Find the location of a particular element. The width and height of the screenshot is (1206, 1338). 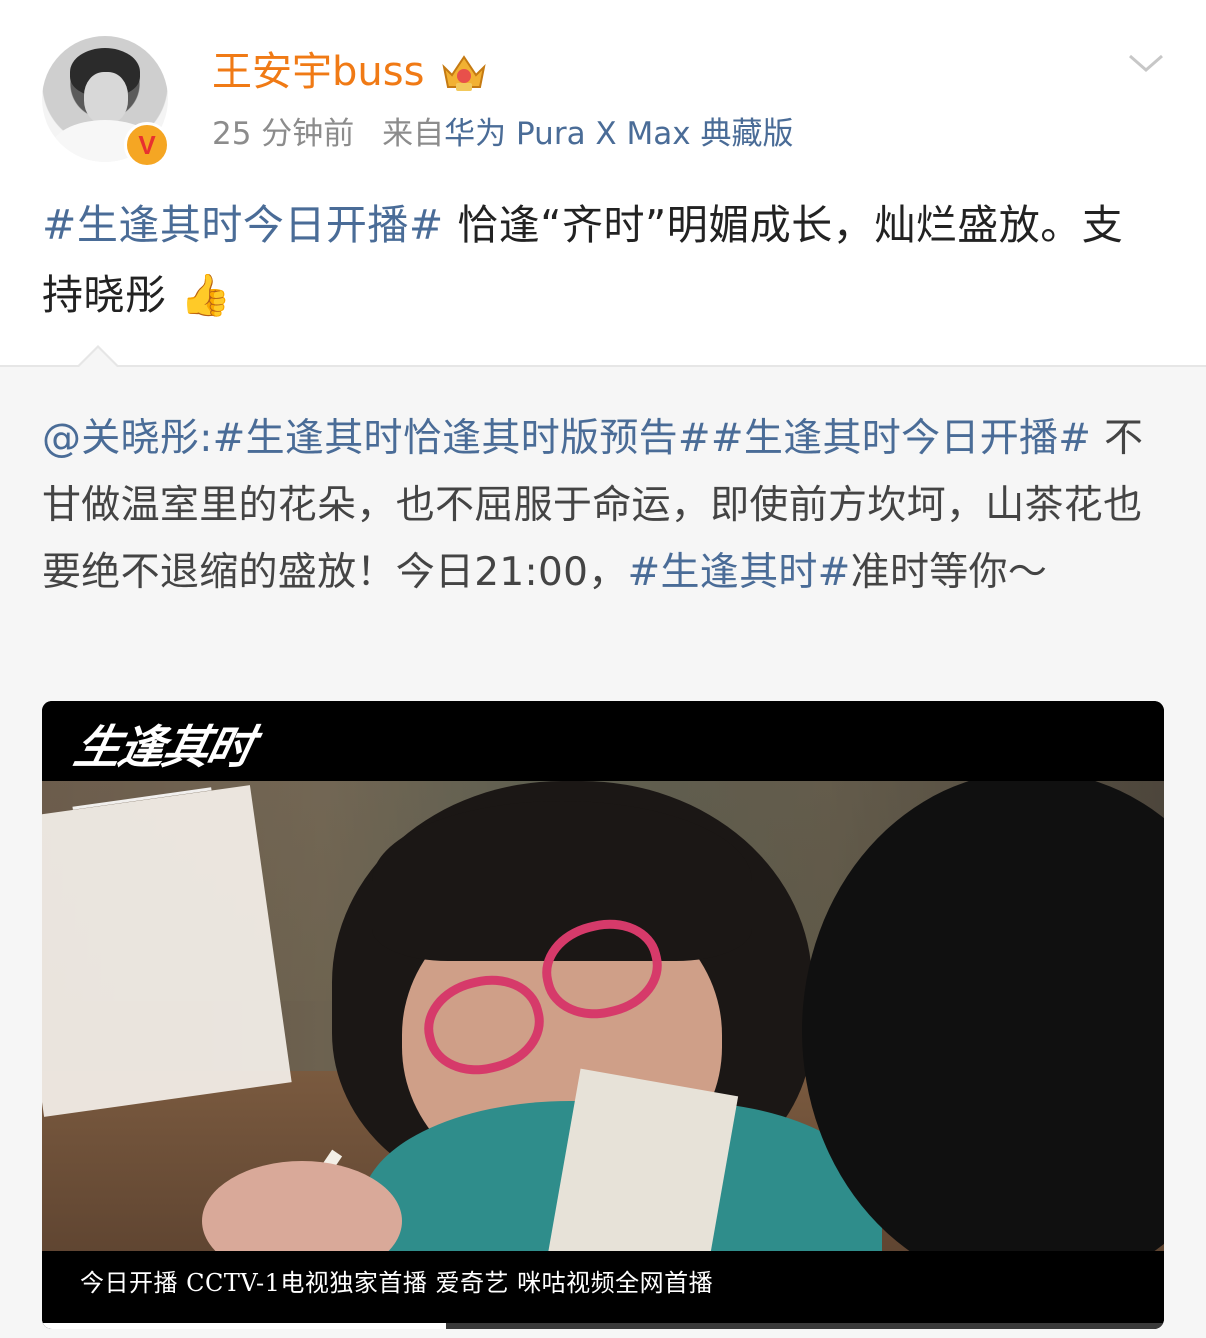

username: 王安宇buss is located at coordinates (318, 72).